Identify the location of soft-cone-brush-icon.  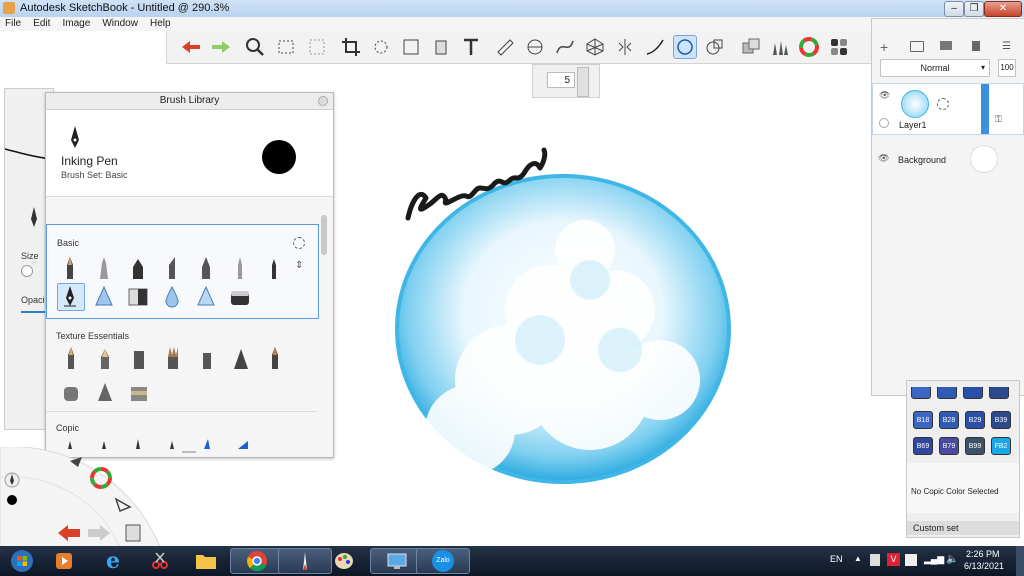
(104, 296).